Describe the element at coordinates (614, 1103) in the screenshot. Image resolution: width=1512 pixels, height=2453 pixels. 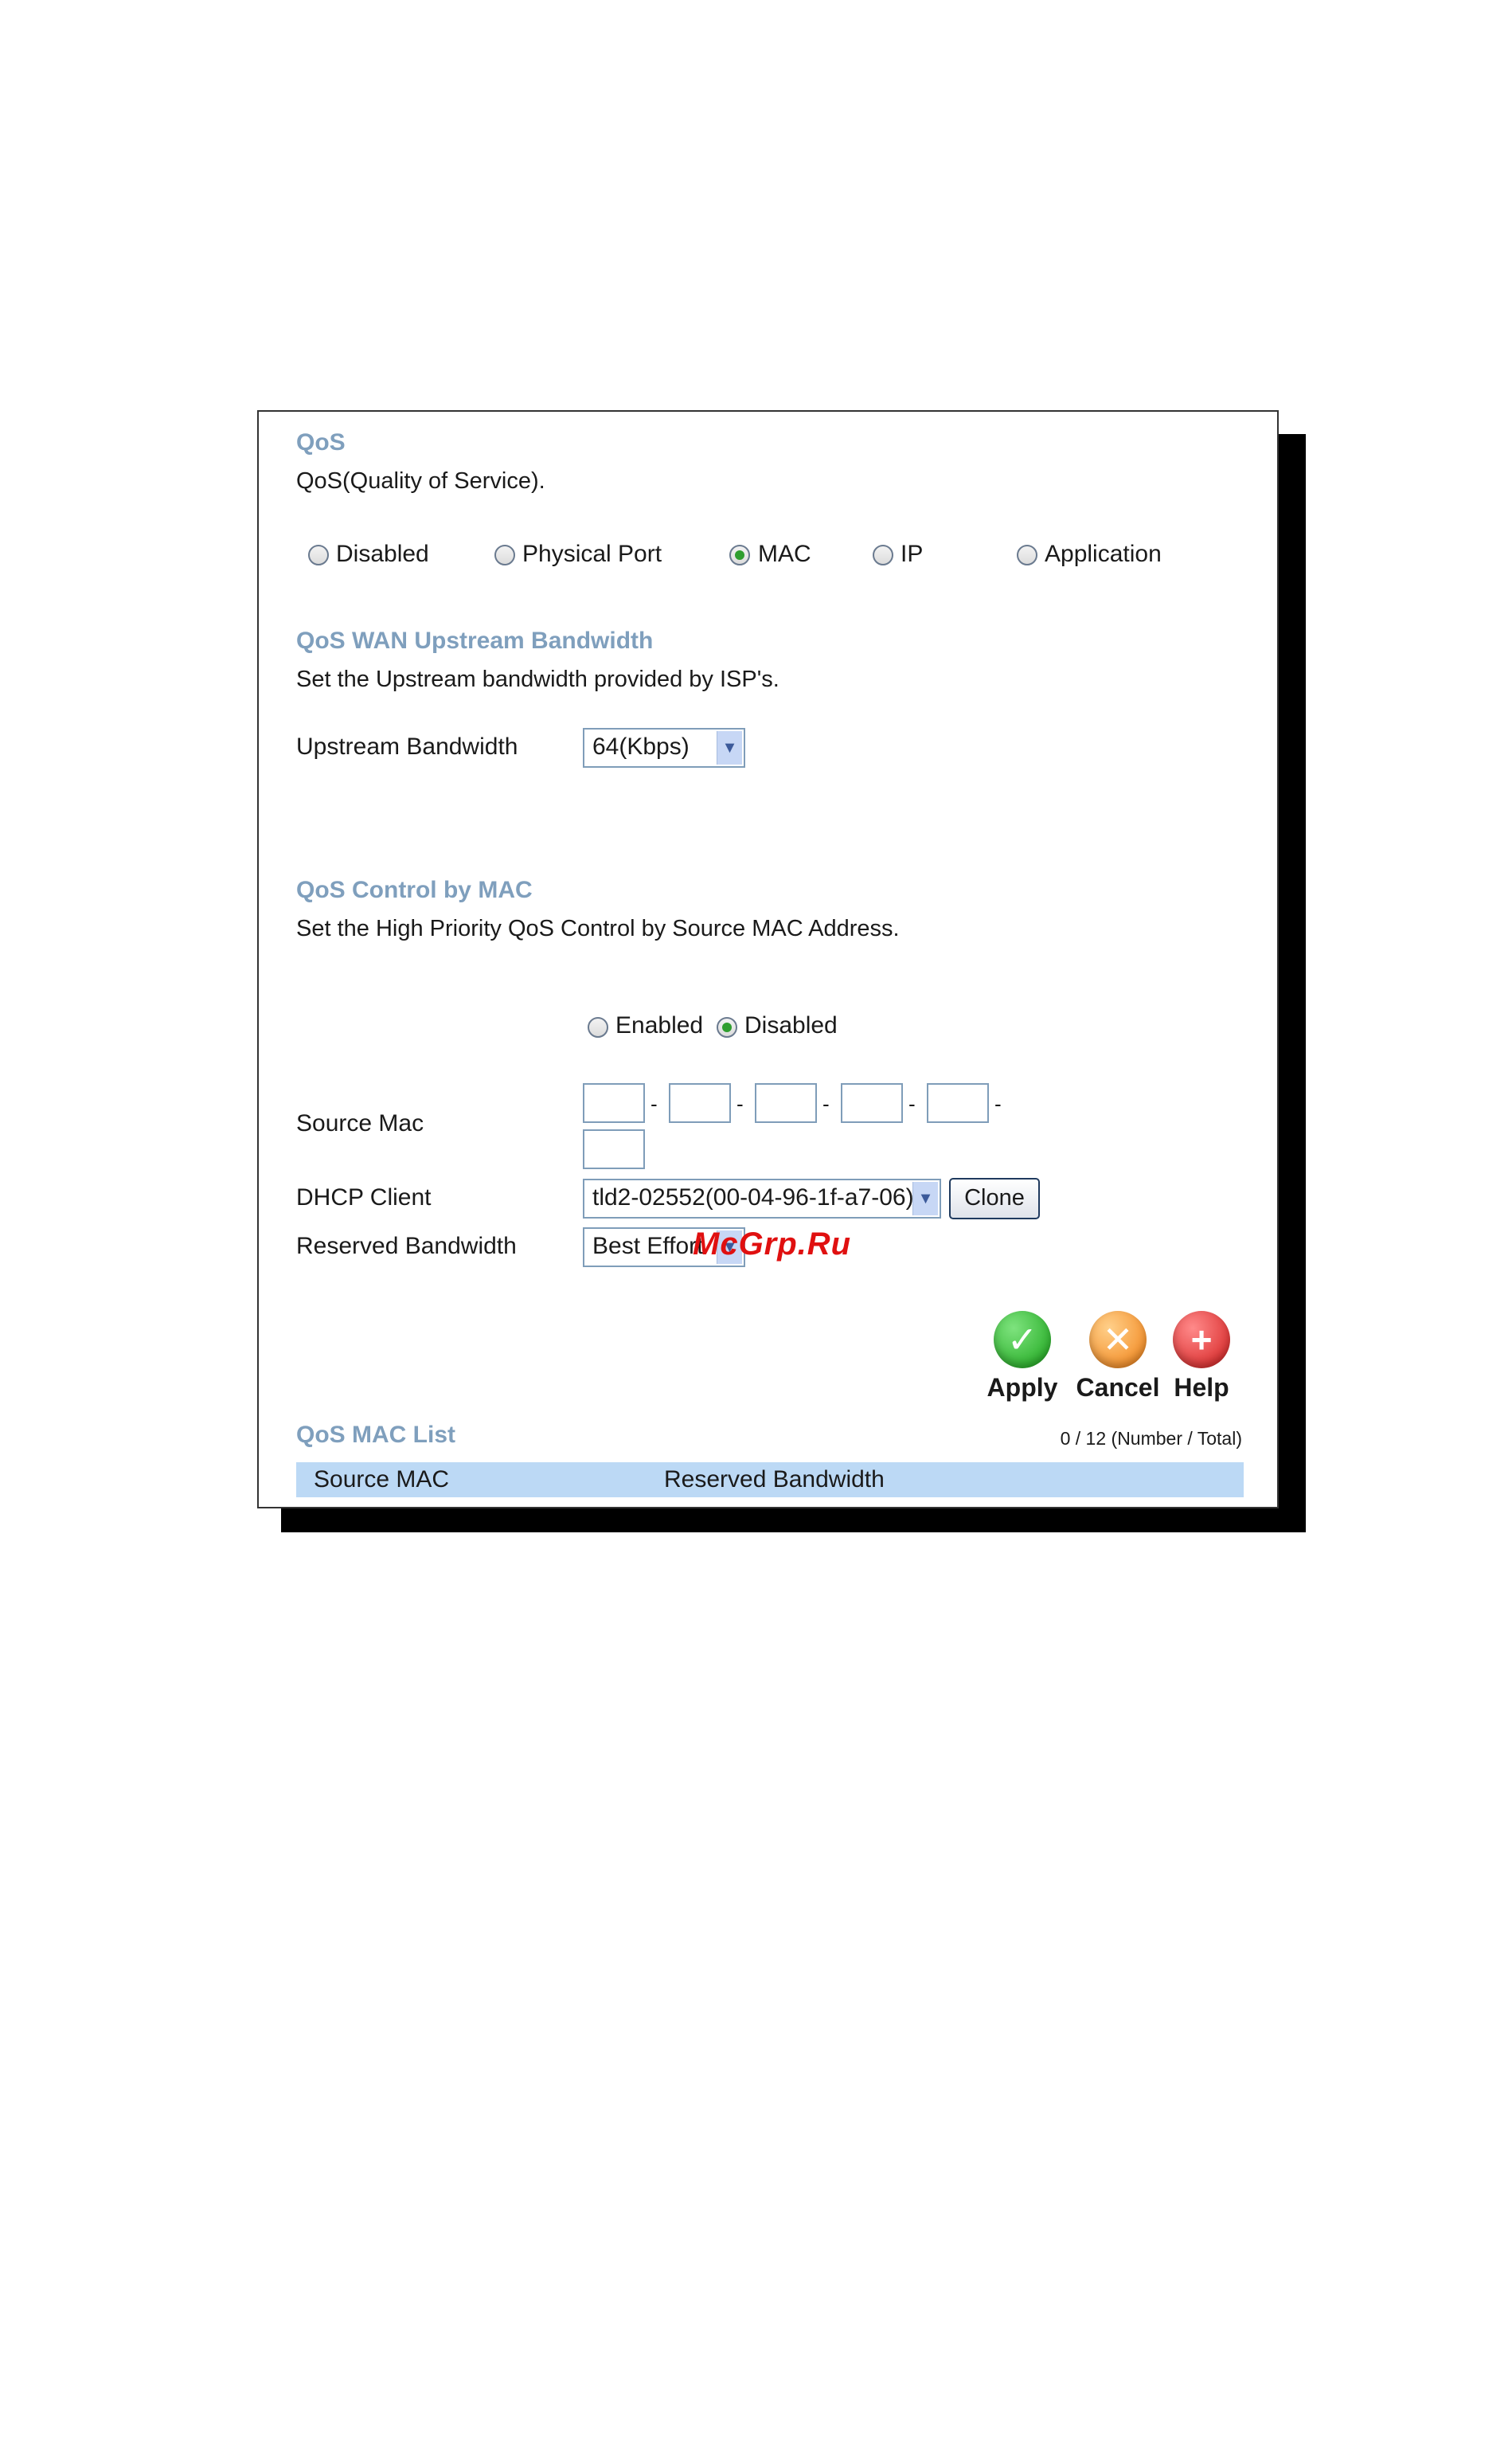
I see `mac-octet-1-input` at that location.